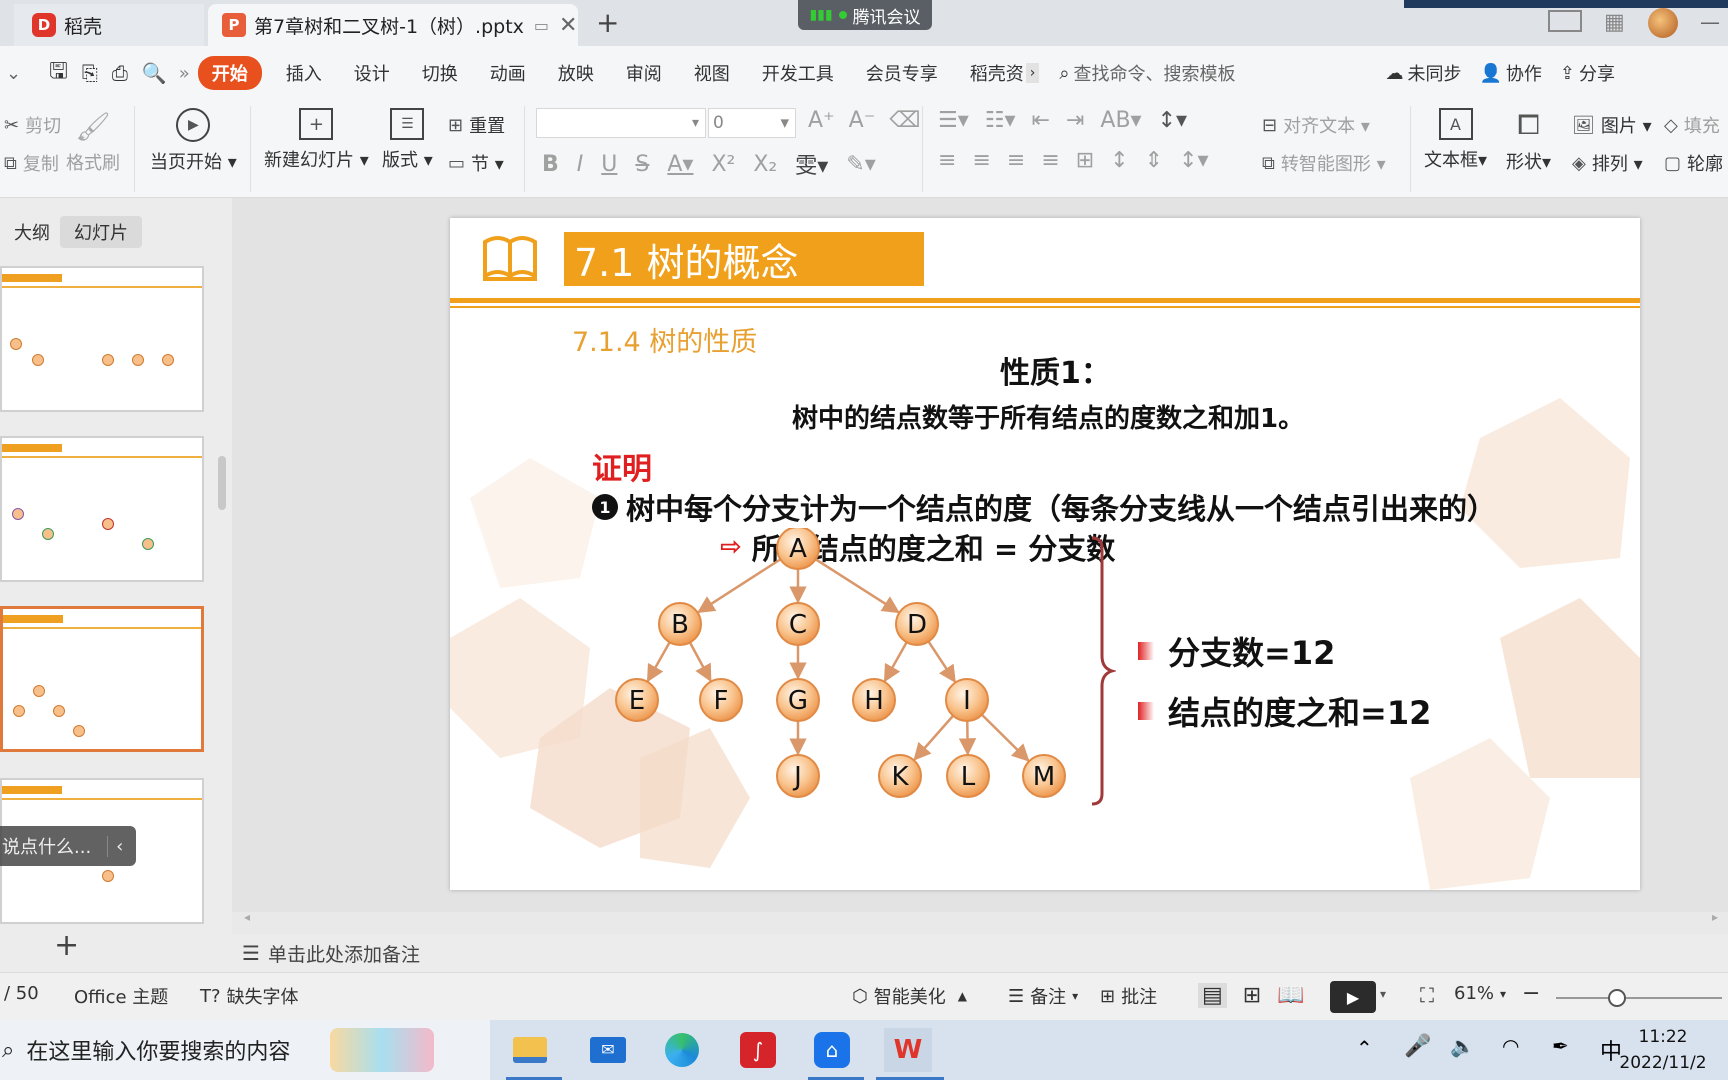 This screenshot has height=1080, width=1728. What do you see at coordinates (247, 917) in the screenshot?
I see `scroll-left-icon: ◂` at bounding box center [247, 917].